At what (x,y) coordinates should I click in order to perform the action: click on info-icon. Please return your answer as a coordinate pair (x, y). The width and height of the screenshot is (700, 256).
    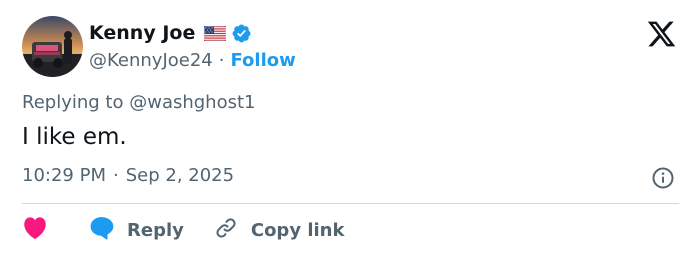
    Looking at the image, I should click on (663, 178).